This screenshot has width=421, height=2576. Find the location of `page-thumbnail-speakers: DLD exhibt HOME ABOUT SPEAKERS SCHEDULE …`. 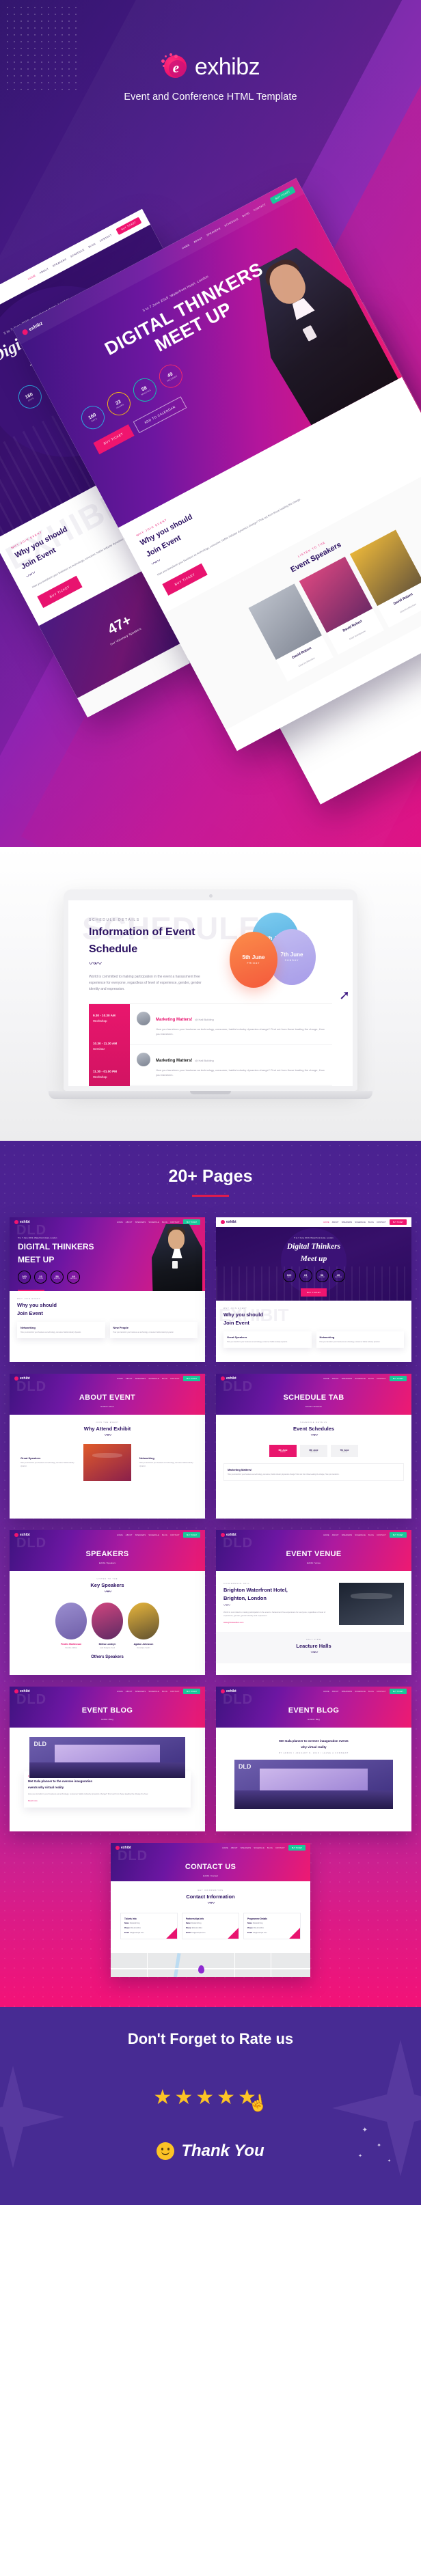

page-thumbnail-speakers: DLD exhibt HOME ABOUT SPEAKERS SCHEDULE … is located at coordinates (107, 1602).